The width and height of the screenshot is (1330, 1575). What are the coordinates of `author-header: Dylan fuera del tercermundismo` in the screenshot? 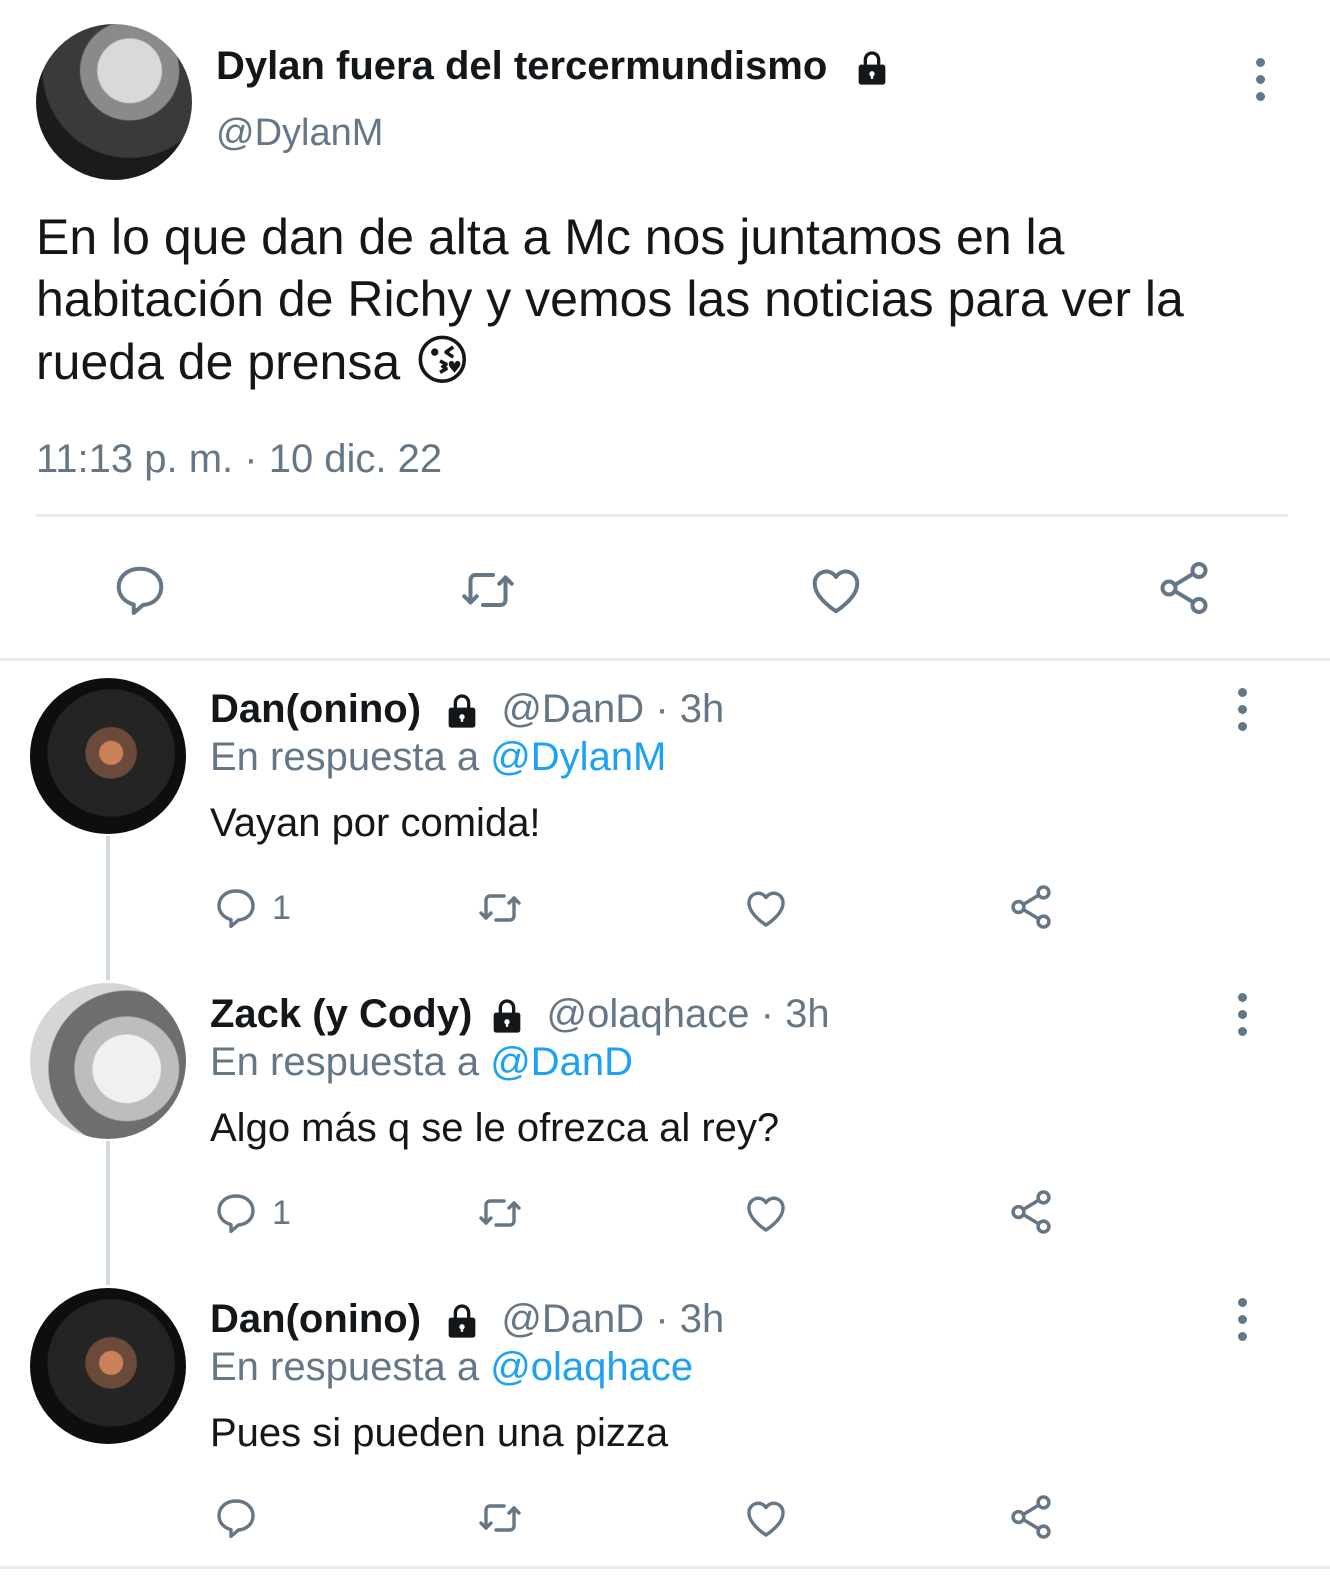 It's located at (554, 66).